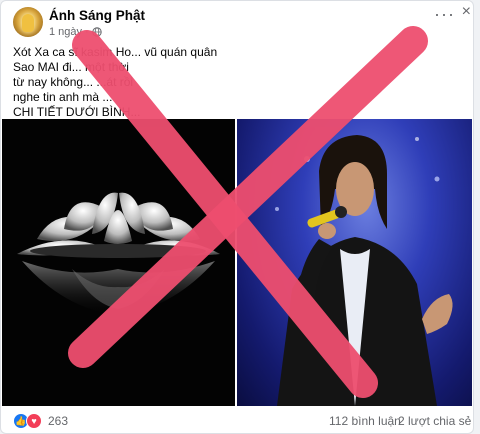 Image resolution: width=480 pixels, height=434 pixels. I want to click on page-avatar, so click(28, 22).